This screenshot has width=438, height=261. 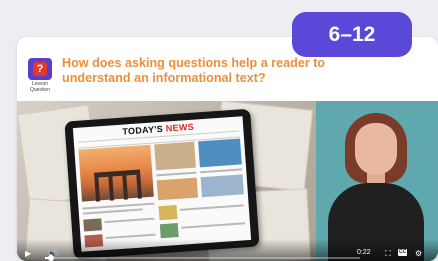 I want to click on fullscreen-icon: ⛶, so click(x=388, y=254).